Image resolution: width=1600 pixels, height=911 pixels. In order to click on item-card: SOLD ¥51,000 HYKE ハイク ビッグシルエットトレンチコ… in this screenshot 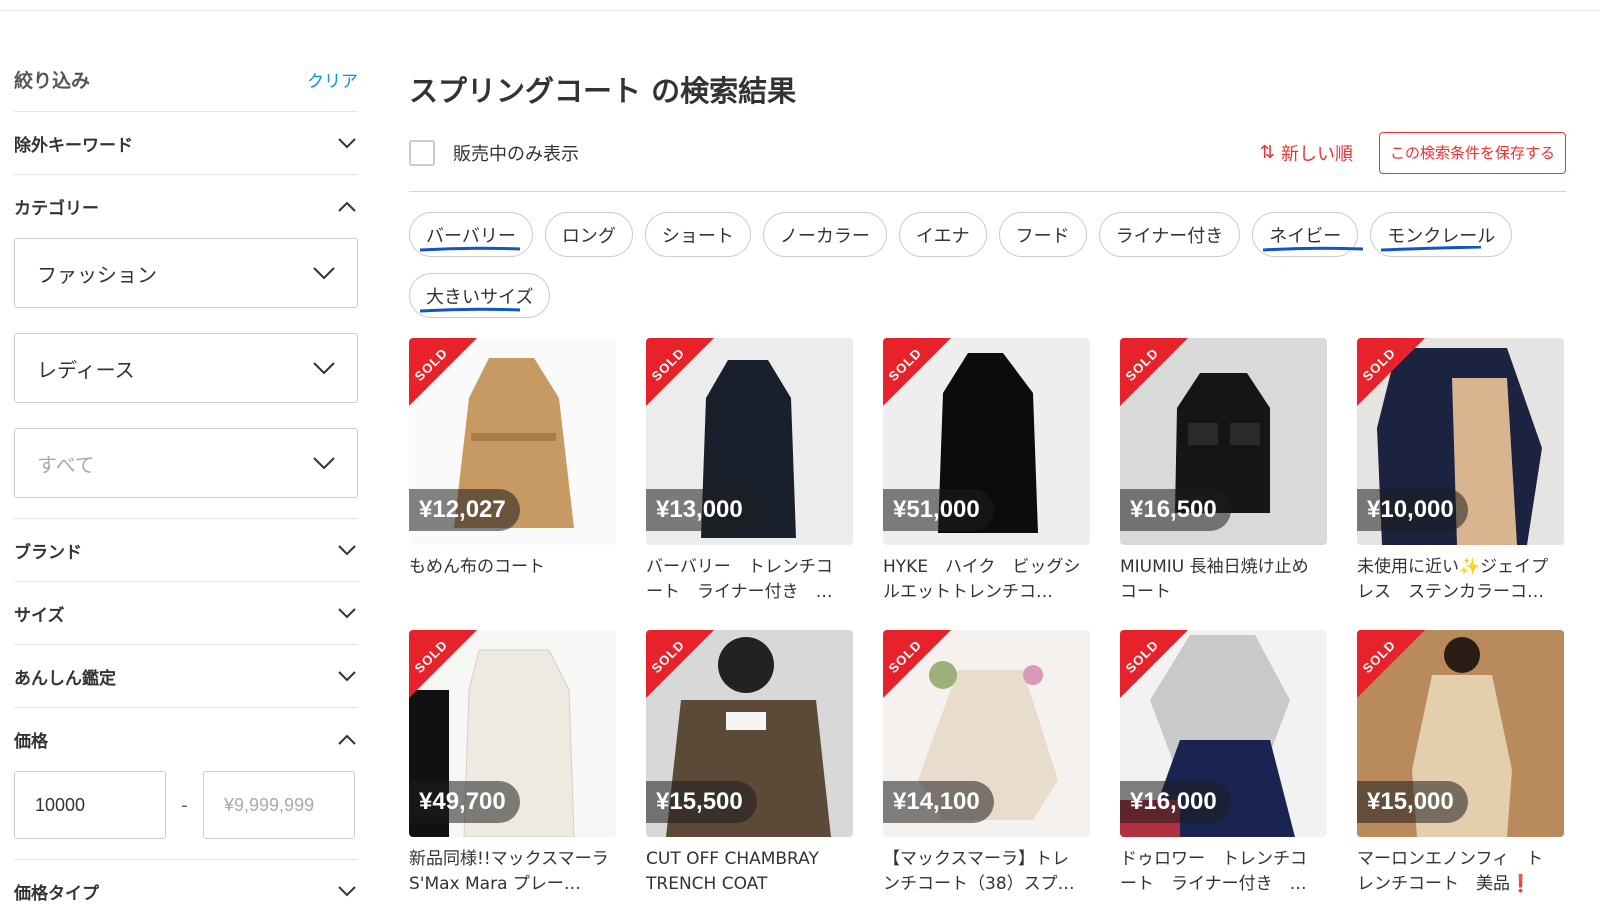, I will do `click(986, 484)`.